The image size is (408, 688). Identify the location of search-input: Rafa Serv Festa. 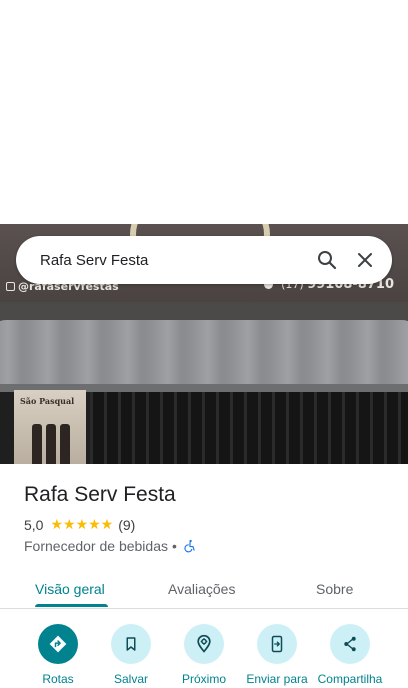
(177, 260).